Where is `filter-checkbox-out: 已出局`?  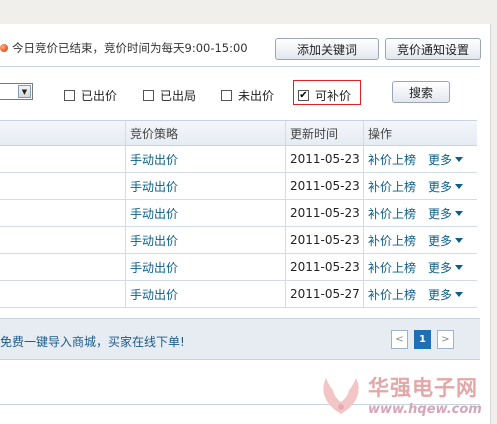 filter-checkbox-out: 已出局 is located at coordinates (169, 95).